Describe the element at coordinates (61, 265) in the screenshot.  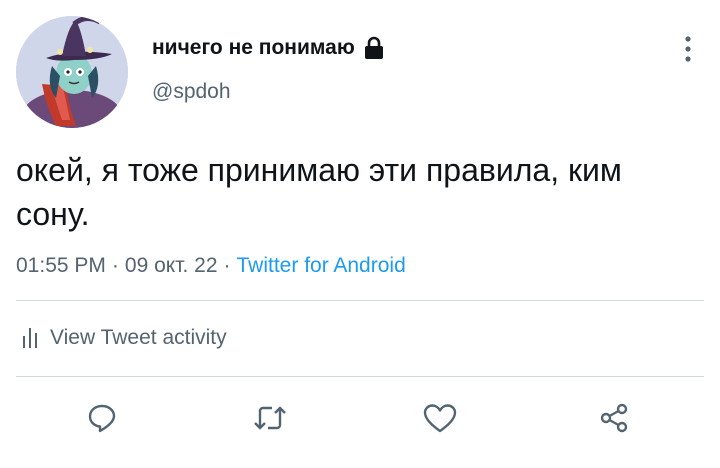
I see `tweet-time: 01:55 PM` at that location.